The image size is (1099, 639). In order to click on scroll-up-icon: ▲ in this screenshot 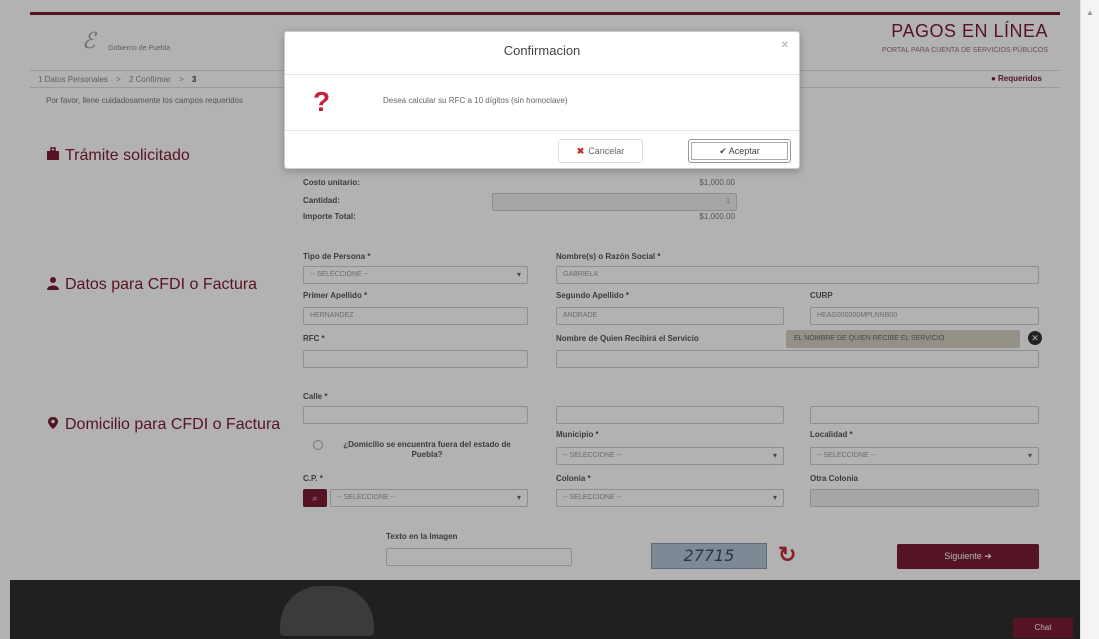, I will do `click(1090, 12)`.